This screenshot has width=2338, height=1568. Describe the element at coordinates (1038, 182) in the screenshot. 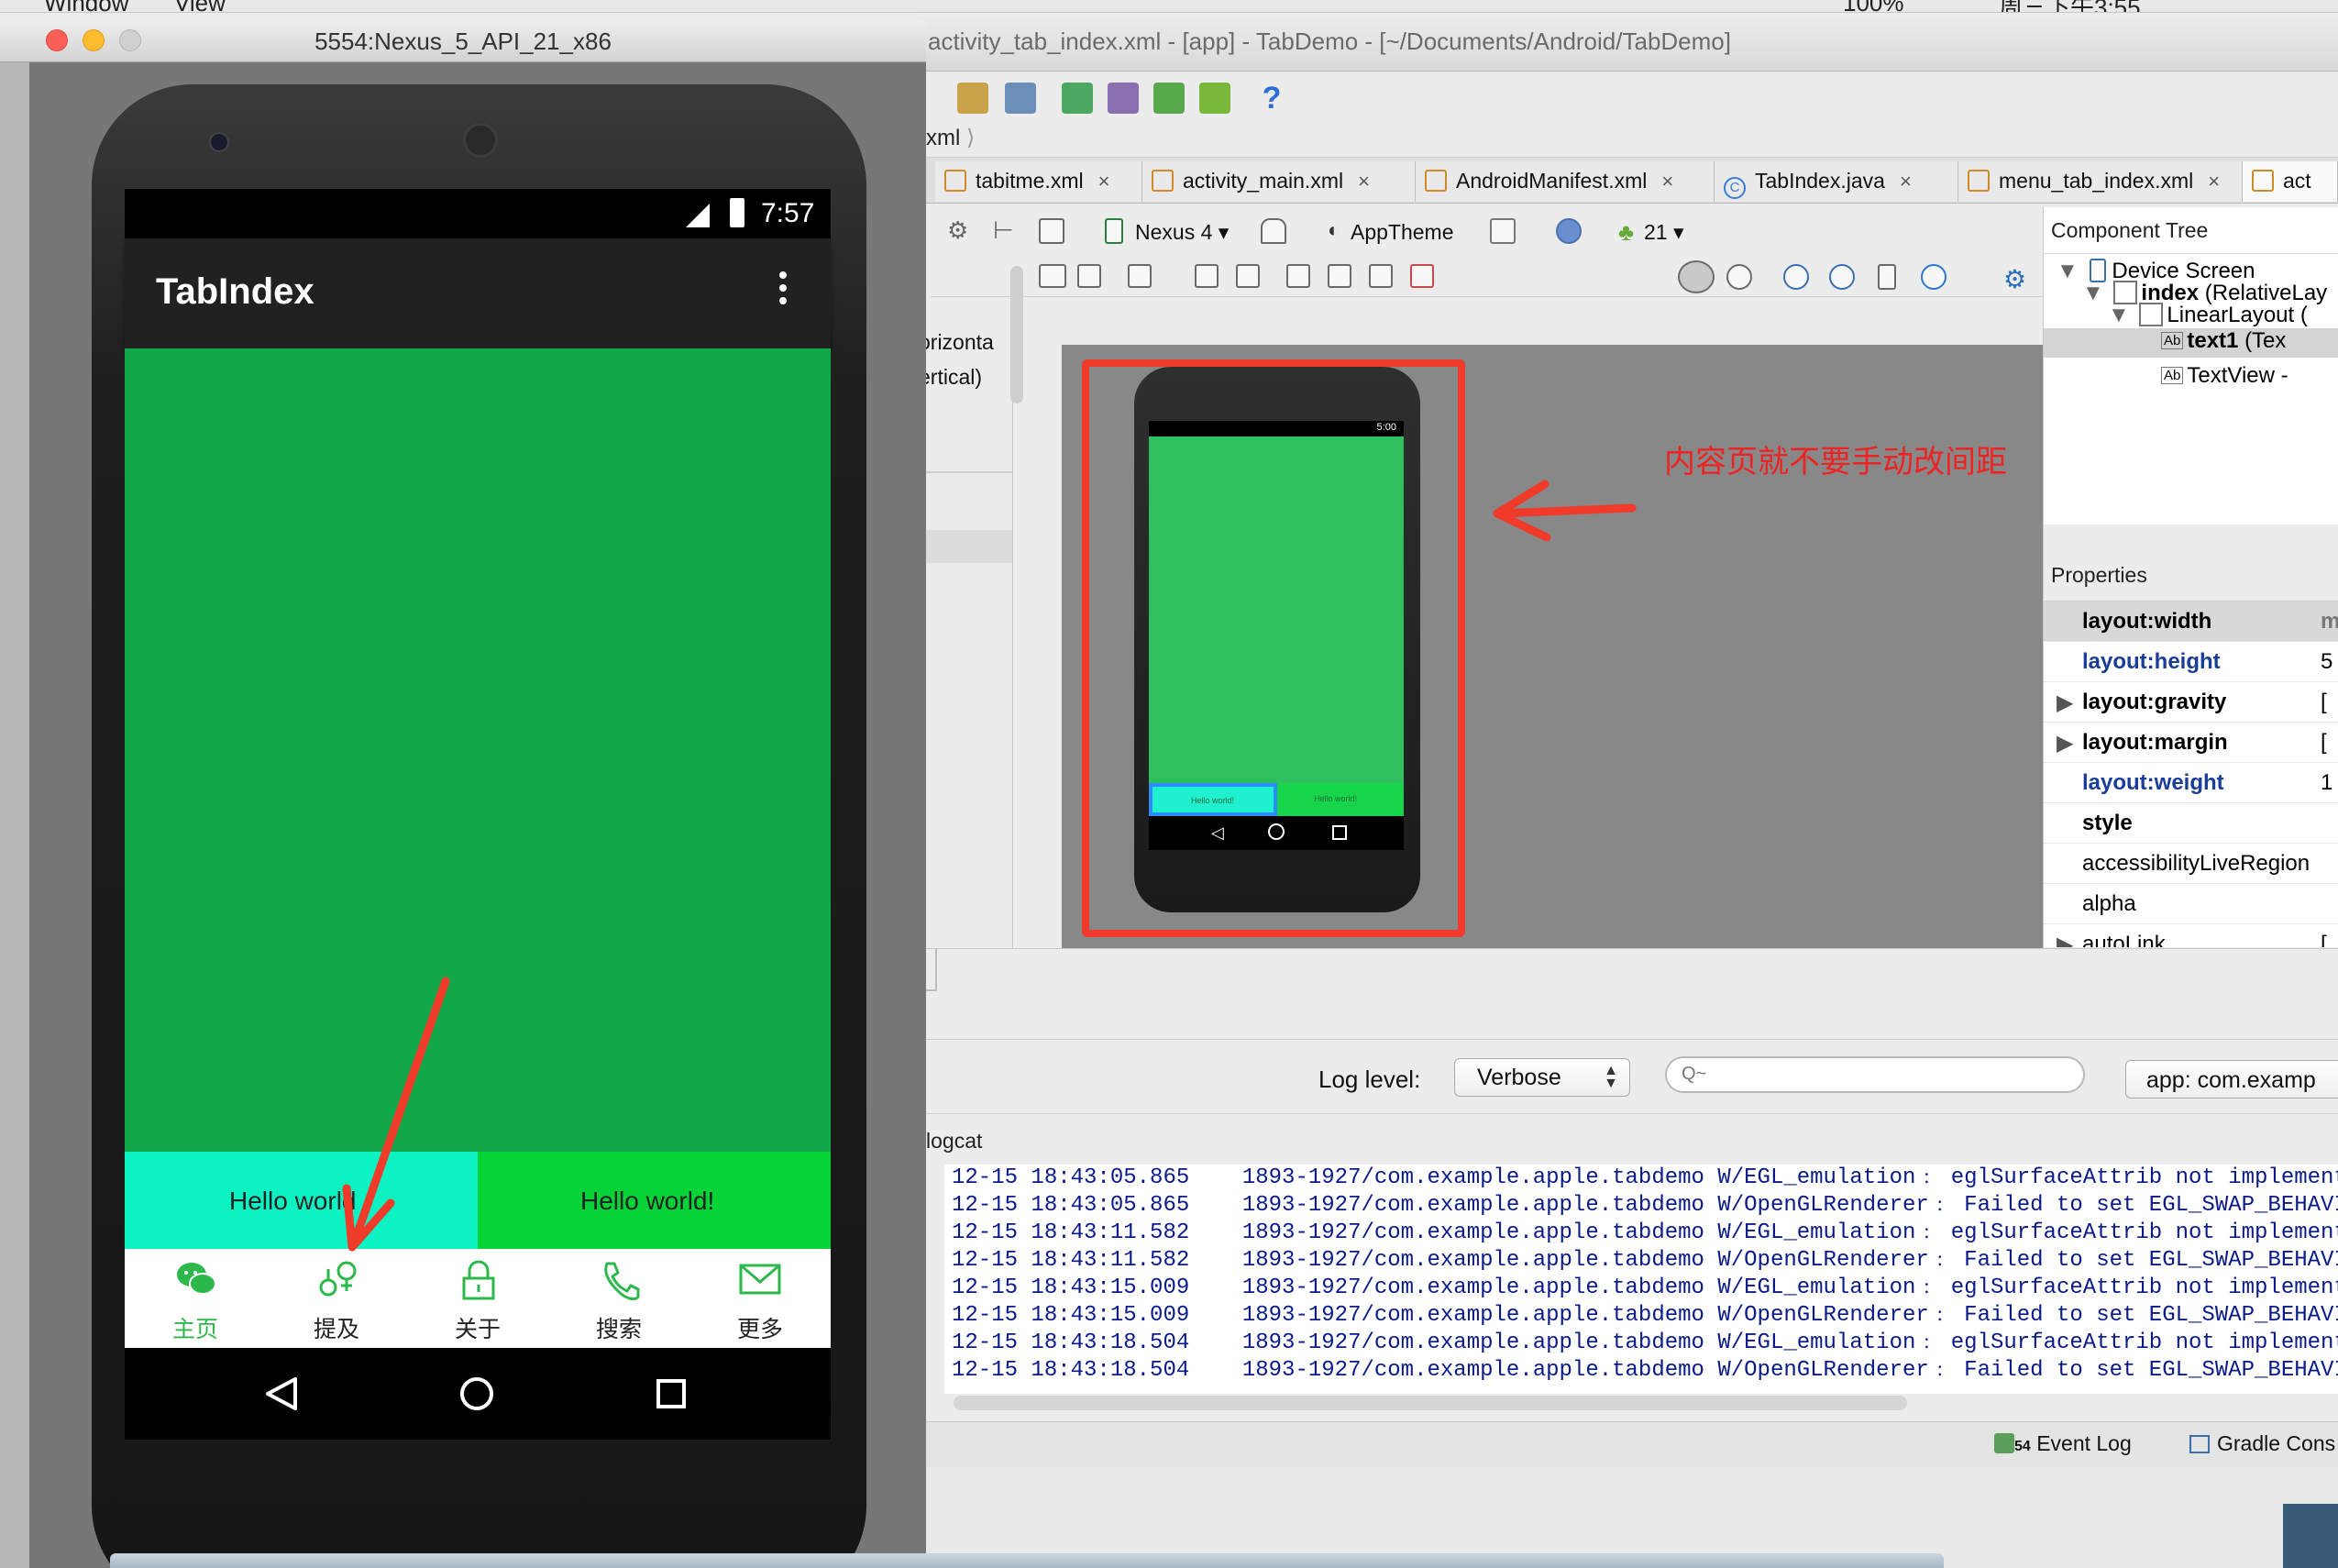

I see `tab-tabitme: tabitme.xml ×` at that location.